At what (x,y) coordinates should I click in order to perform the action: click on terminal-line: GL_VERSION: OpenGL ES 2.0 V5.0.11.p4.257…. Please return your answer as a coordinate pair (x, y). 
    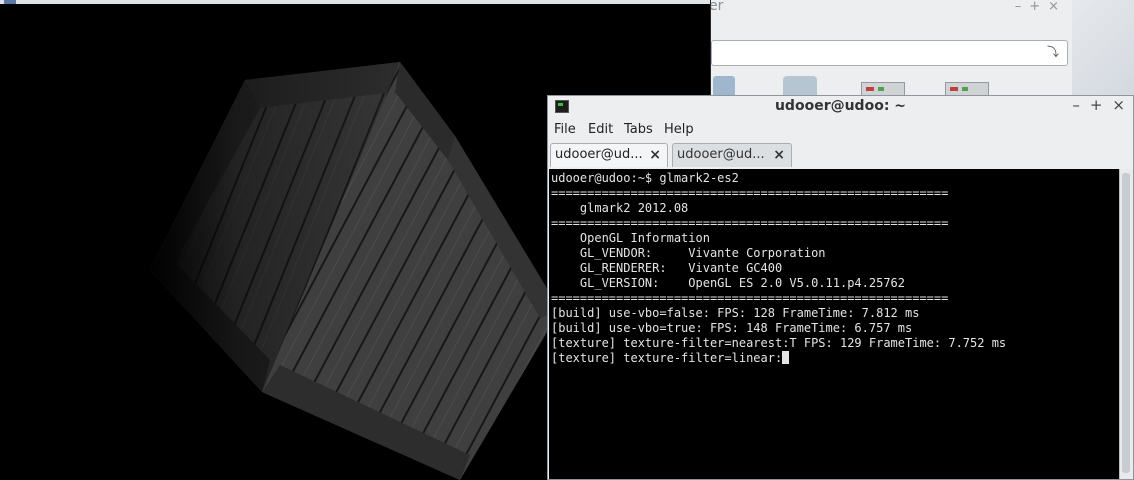
    Looking at the image, I should click on (728, 283).